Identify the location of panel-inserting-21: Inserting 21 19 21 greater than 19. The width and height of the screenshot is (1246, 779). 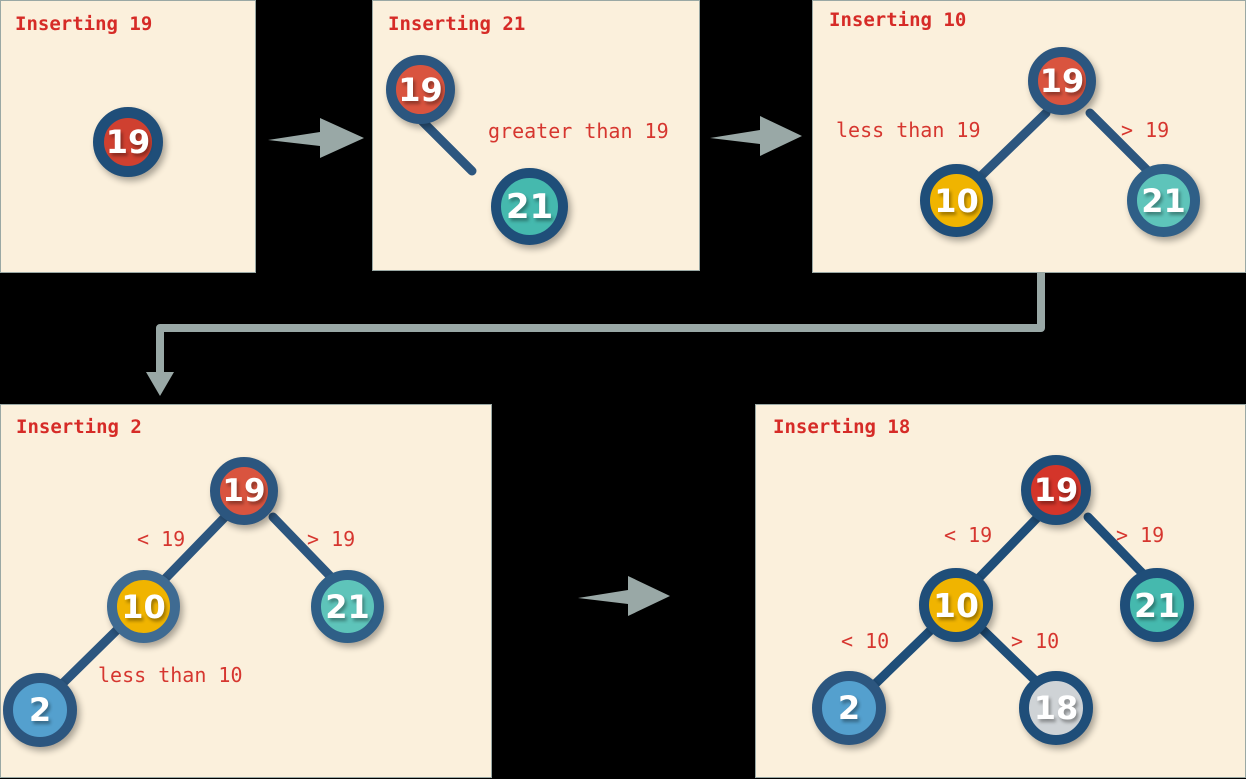
(536, 135).